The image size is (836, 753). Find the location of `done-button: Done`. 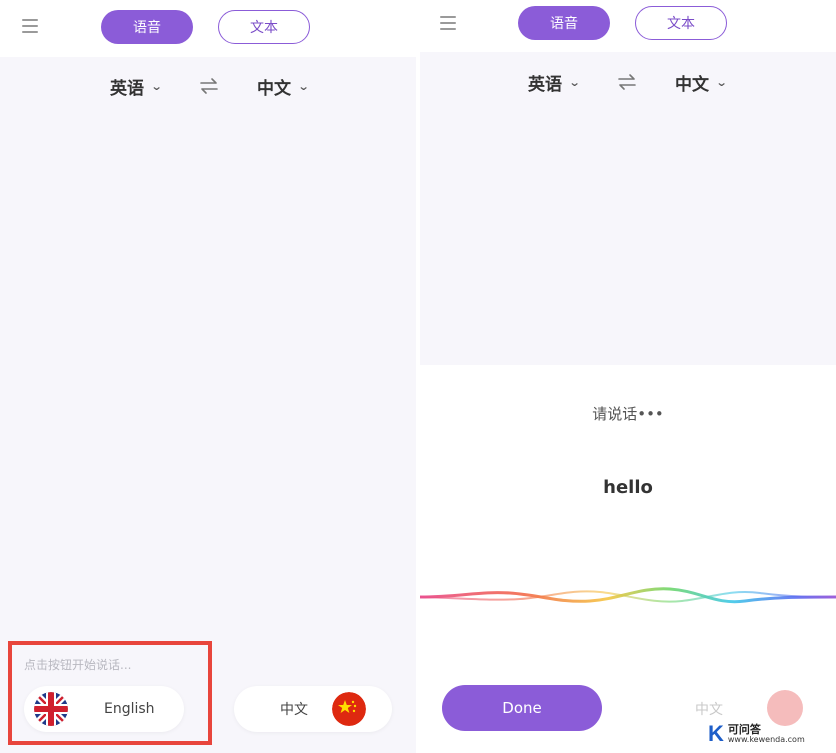

done-button: Done is located at coordinates (522, 708).